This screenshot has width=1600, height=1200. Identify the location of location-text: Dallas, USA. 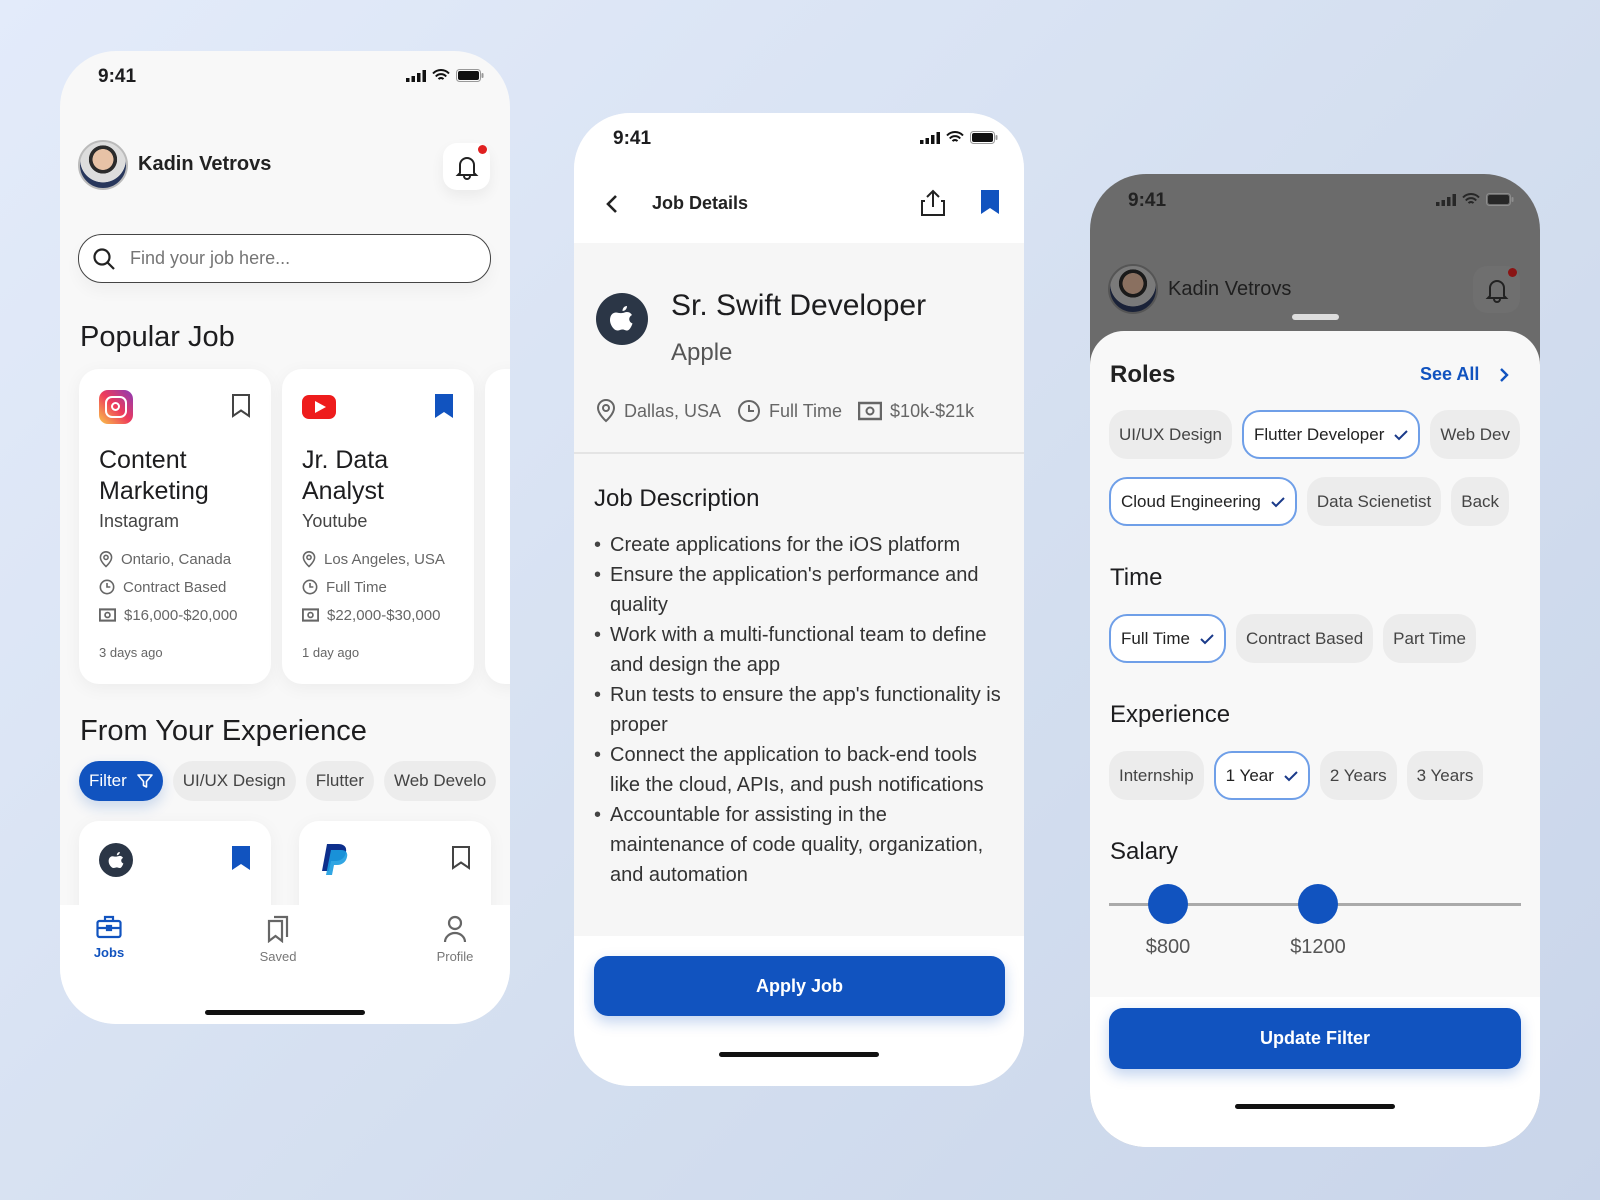
(673, 410).